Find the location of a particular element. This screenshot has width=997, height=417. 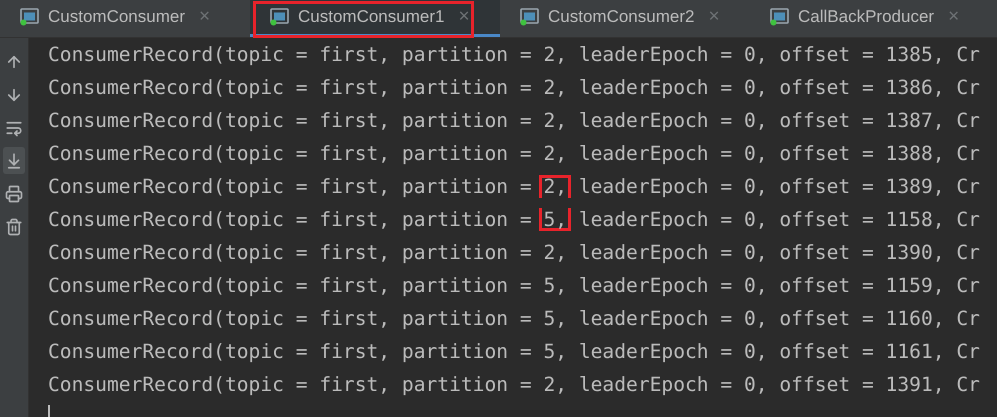

console-line: ConsumerRecord(topic = first, partition = 2, leaderEpoch = 0, offset = 1391, Cr is located at coordinates (514, 385).